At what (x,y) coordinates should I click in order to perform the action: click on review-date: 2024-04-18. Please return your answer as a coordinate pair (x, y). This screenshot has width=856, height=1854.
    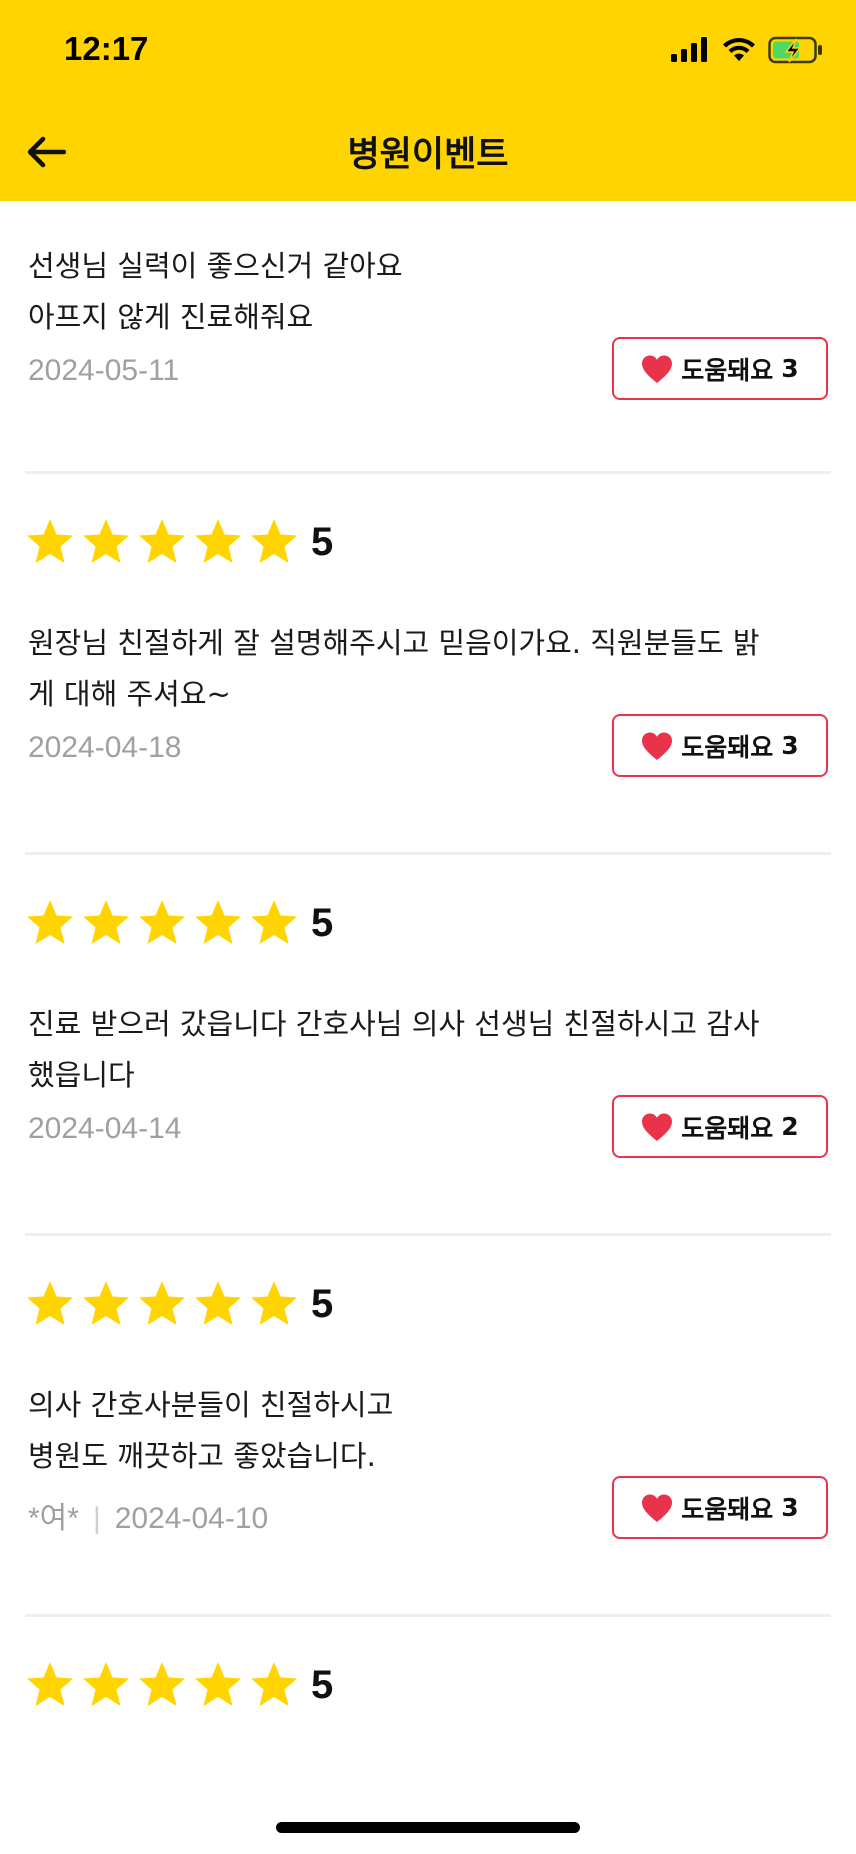
    Looking at the image, I should click on (105, 747).